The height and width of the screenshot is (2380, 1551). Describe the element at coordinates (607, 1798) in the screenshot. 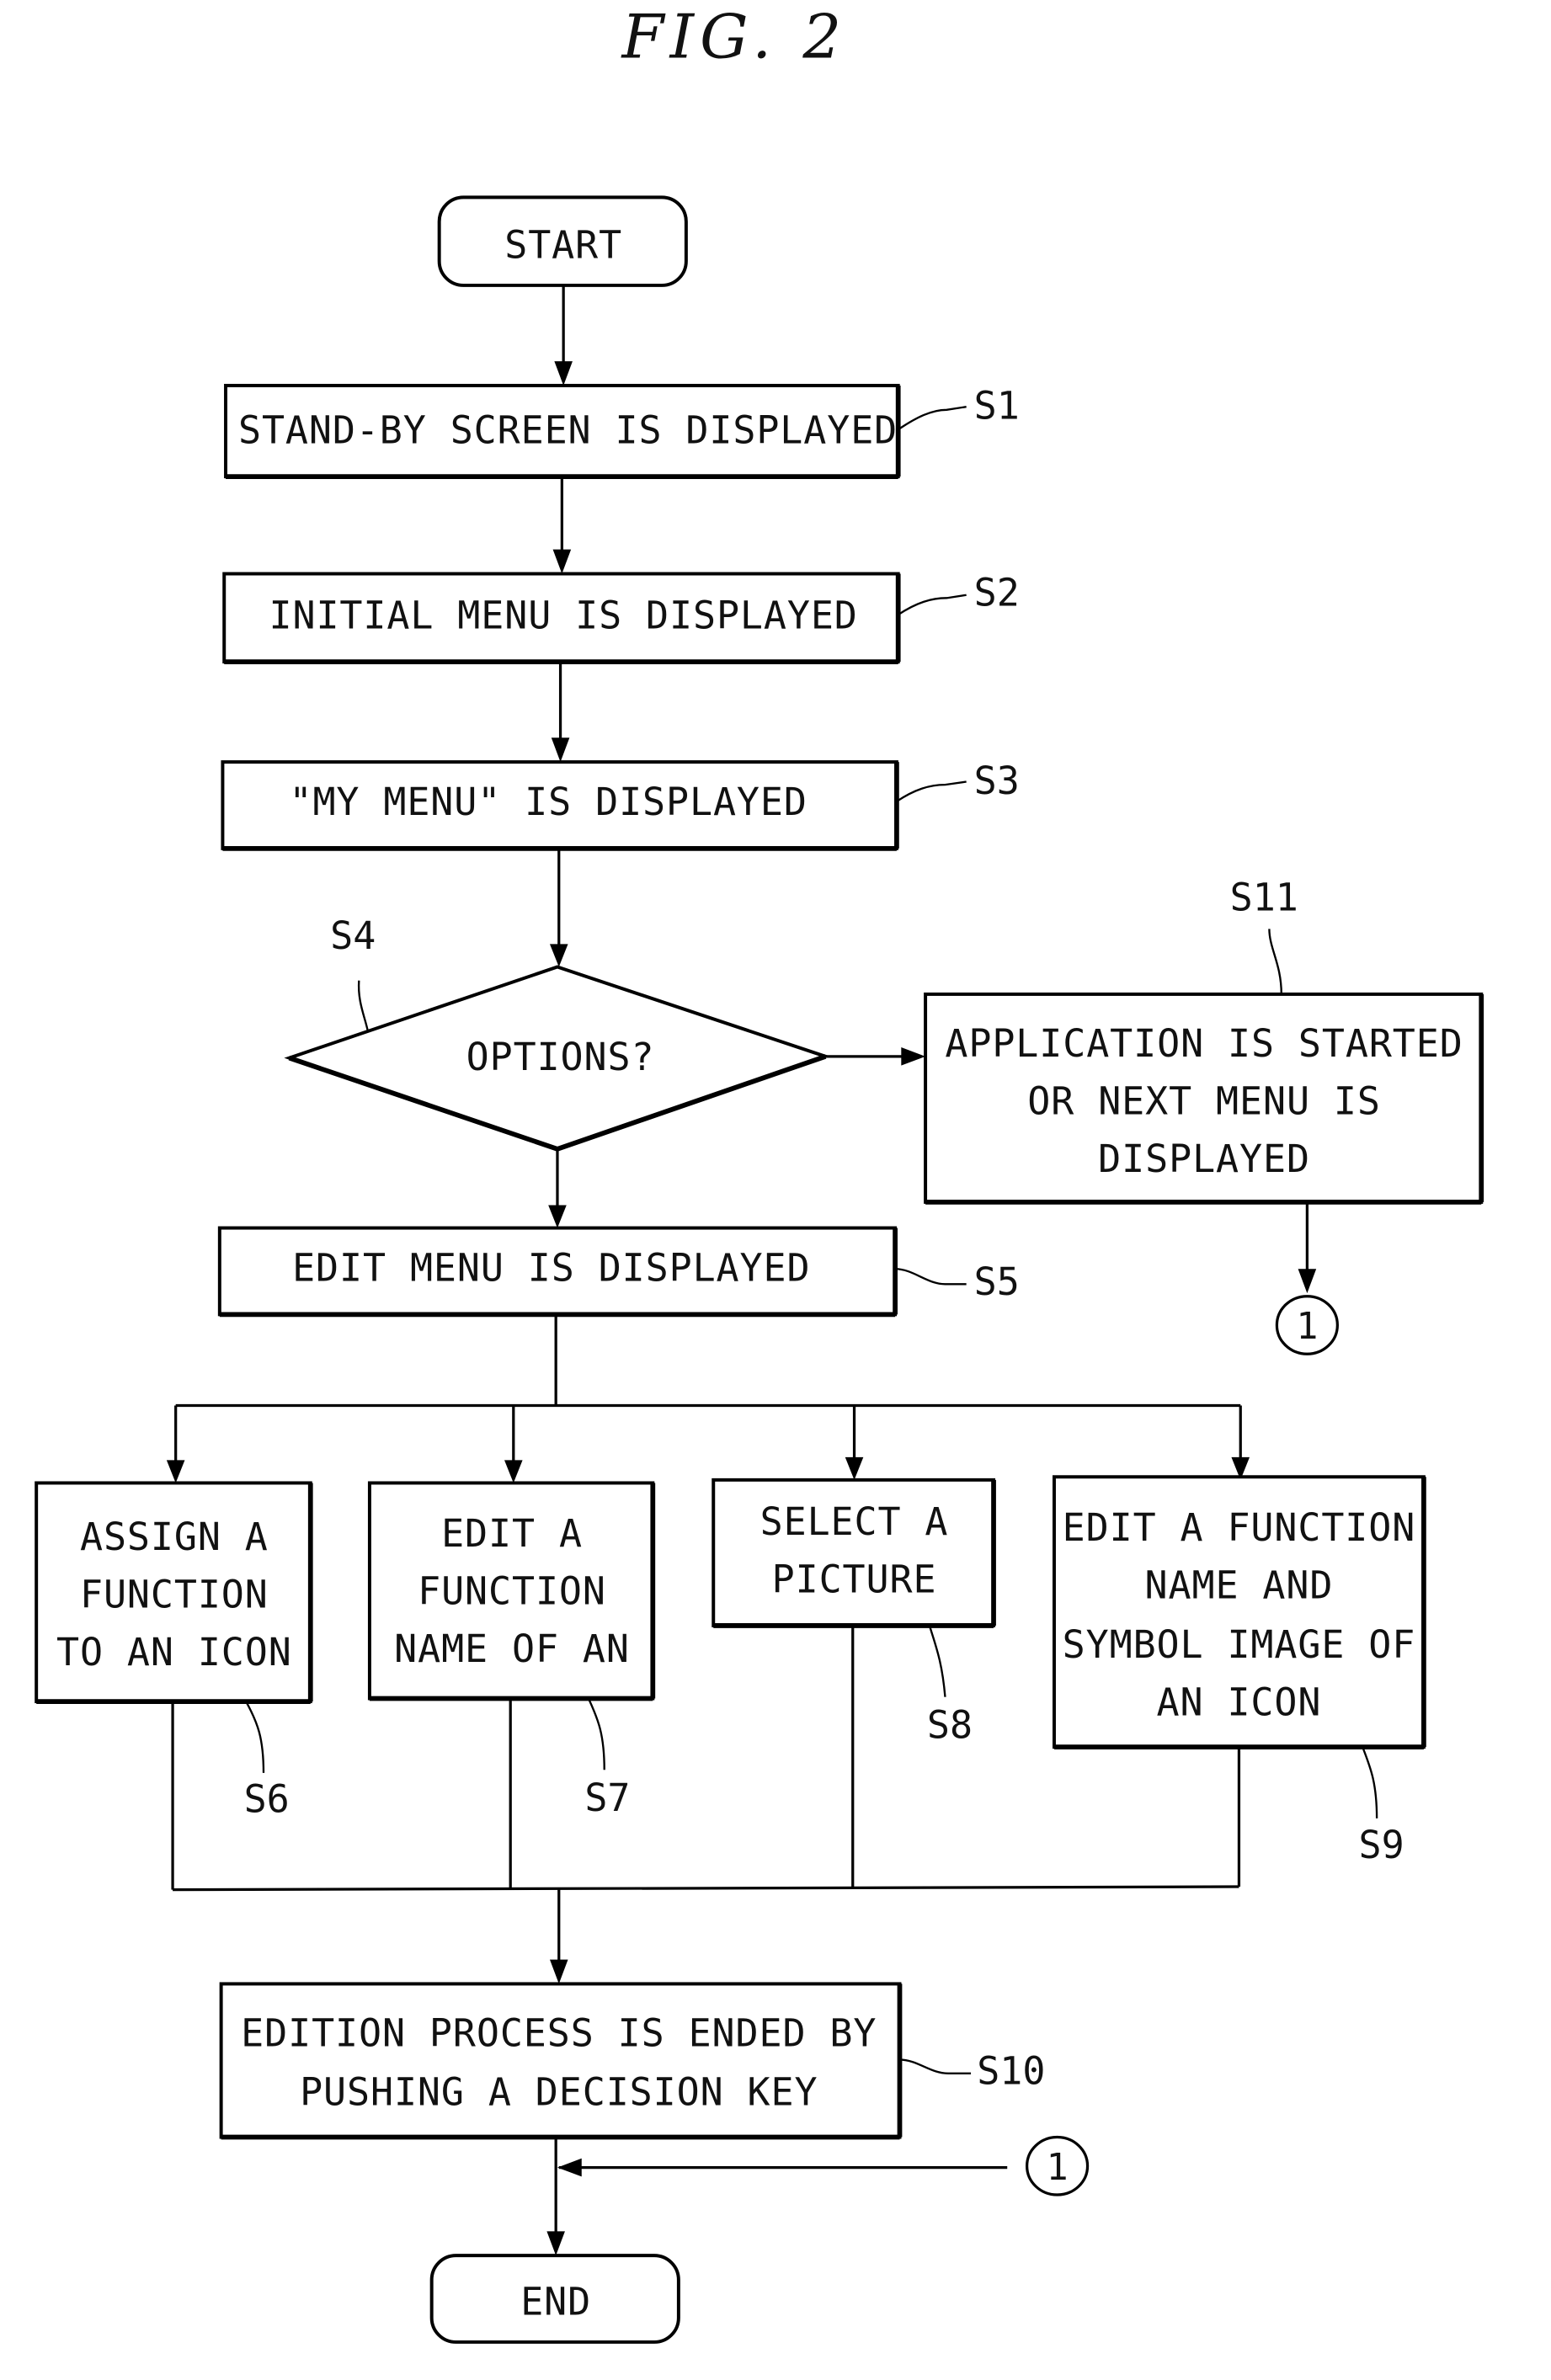

I see `s7-label: S7` at that location.